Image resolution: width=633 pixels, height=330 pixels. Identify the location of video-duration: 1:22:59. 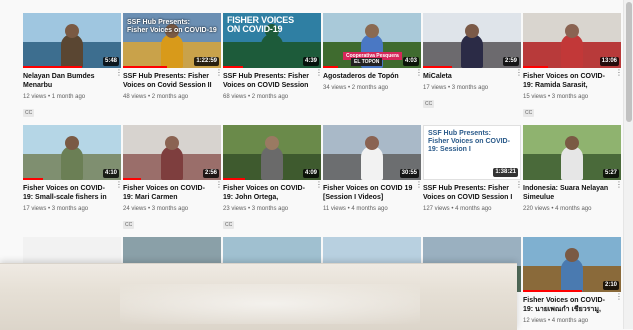
(206, 61).